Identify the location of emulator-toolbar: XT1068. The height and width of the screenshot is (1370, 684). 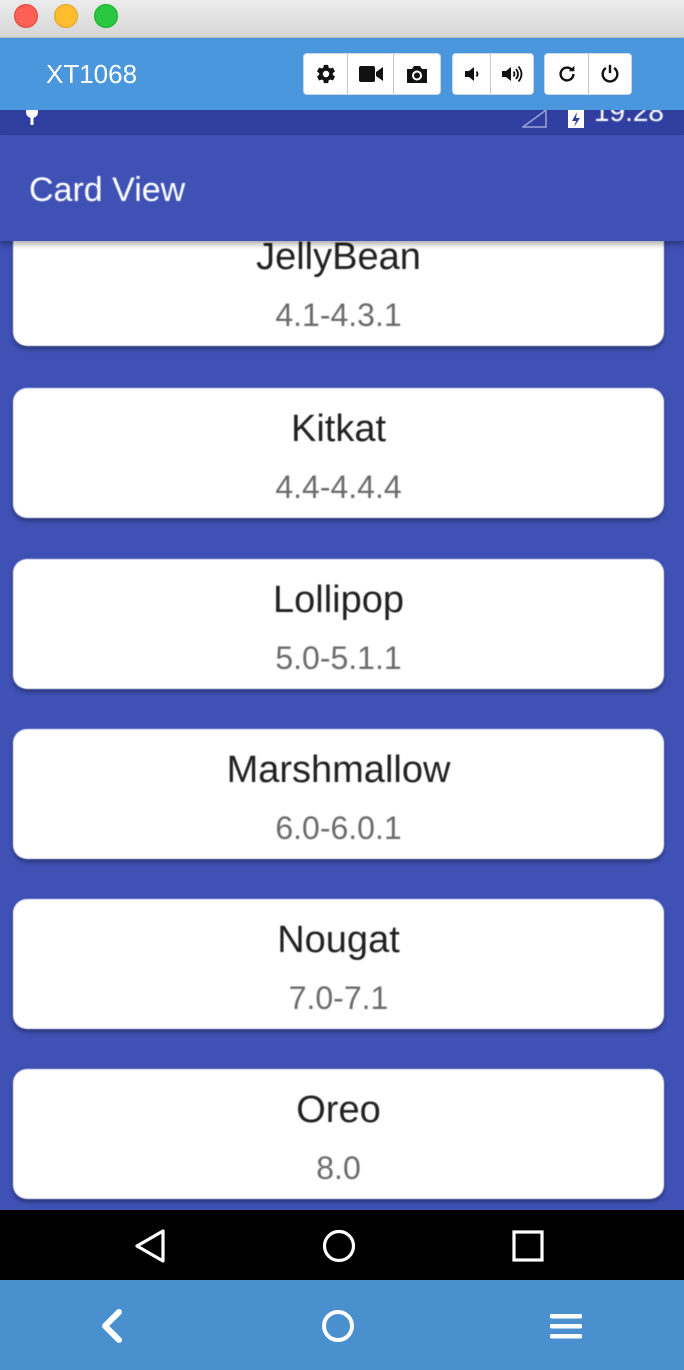
(342, 74).